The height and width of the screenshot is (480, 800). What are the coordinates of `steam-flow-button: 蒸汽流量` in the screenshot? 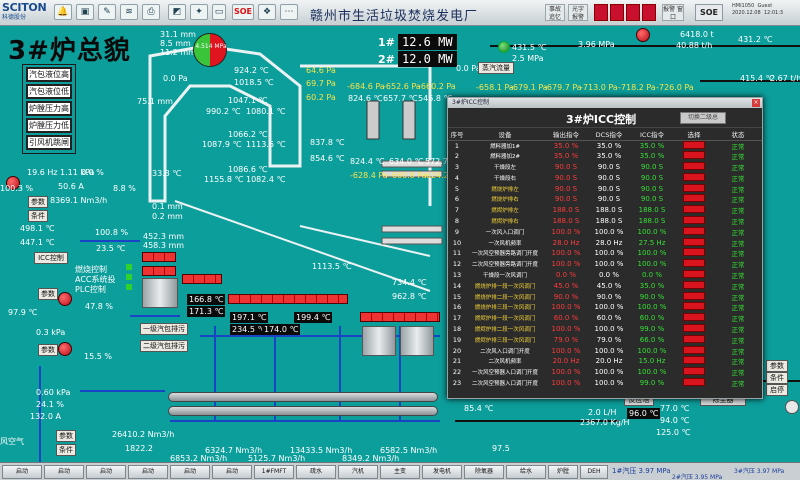 It's located at (496, 68).